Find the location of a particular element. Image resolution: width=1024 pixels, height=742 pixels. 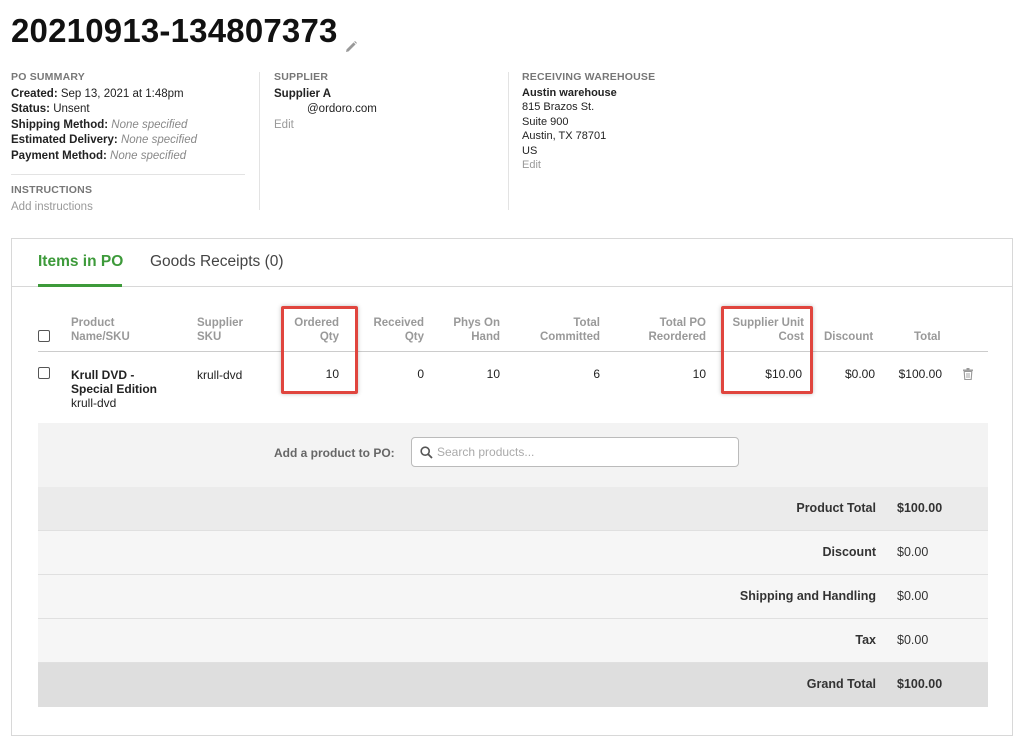

estimated-delivery-line: Estimated Delivery: None specified is located at coordinates (128, 141).